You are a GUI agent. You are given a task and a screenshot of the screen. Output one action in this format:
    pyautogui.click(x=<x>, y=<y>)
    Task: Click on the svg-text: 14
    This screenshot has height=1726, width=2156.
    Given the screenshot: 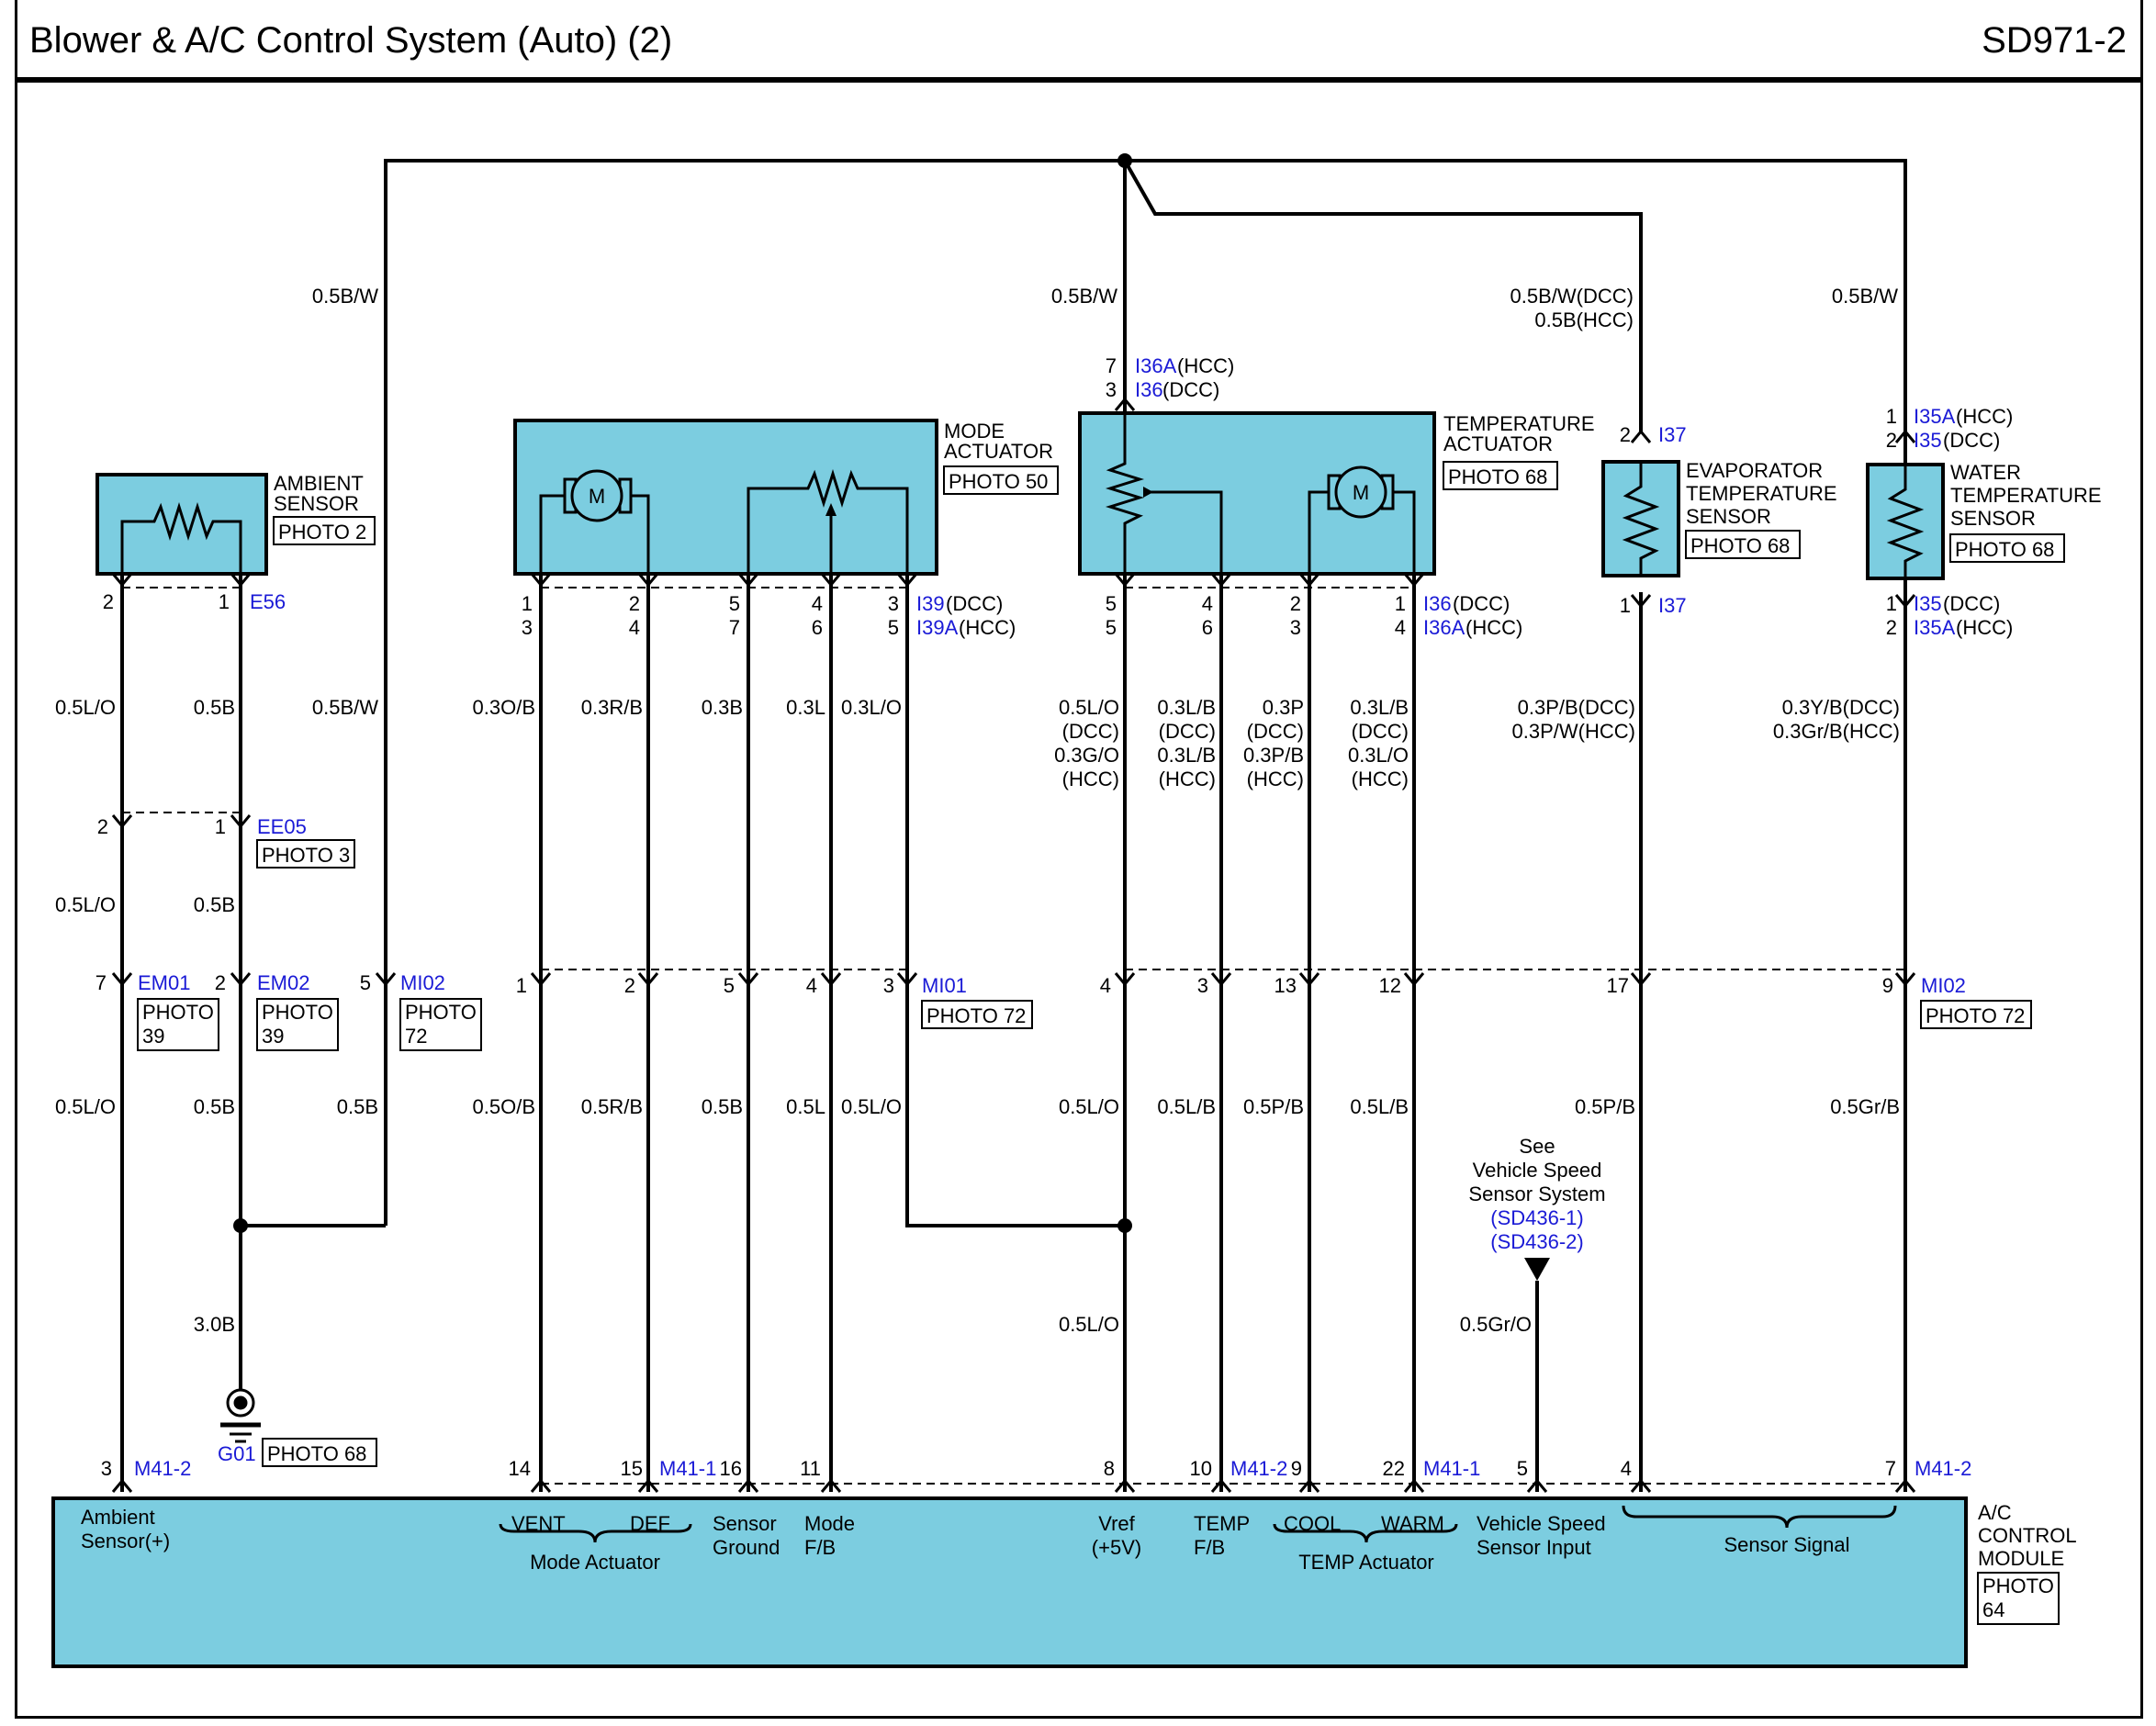 What is the action you would take?
    pyautogui.click(x=520, y=1468)
    